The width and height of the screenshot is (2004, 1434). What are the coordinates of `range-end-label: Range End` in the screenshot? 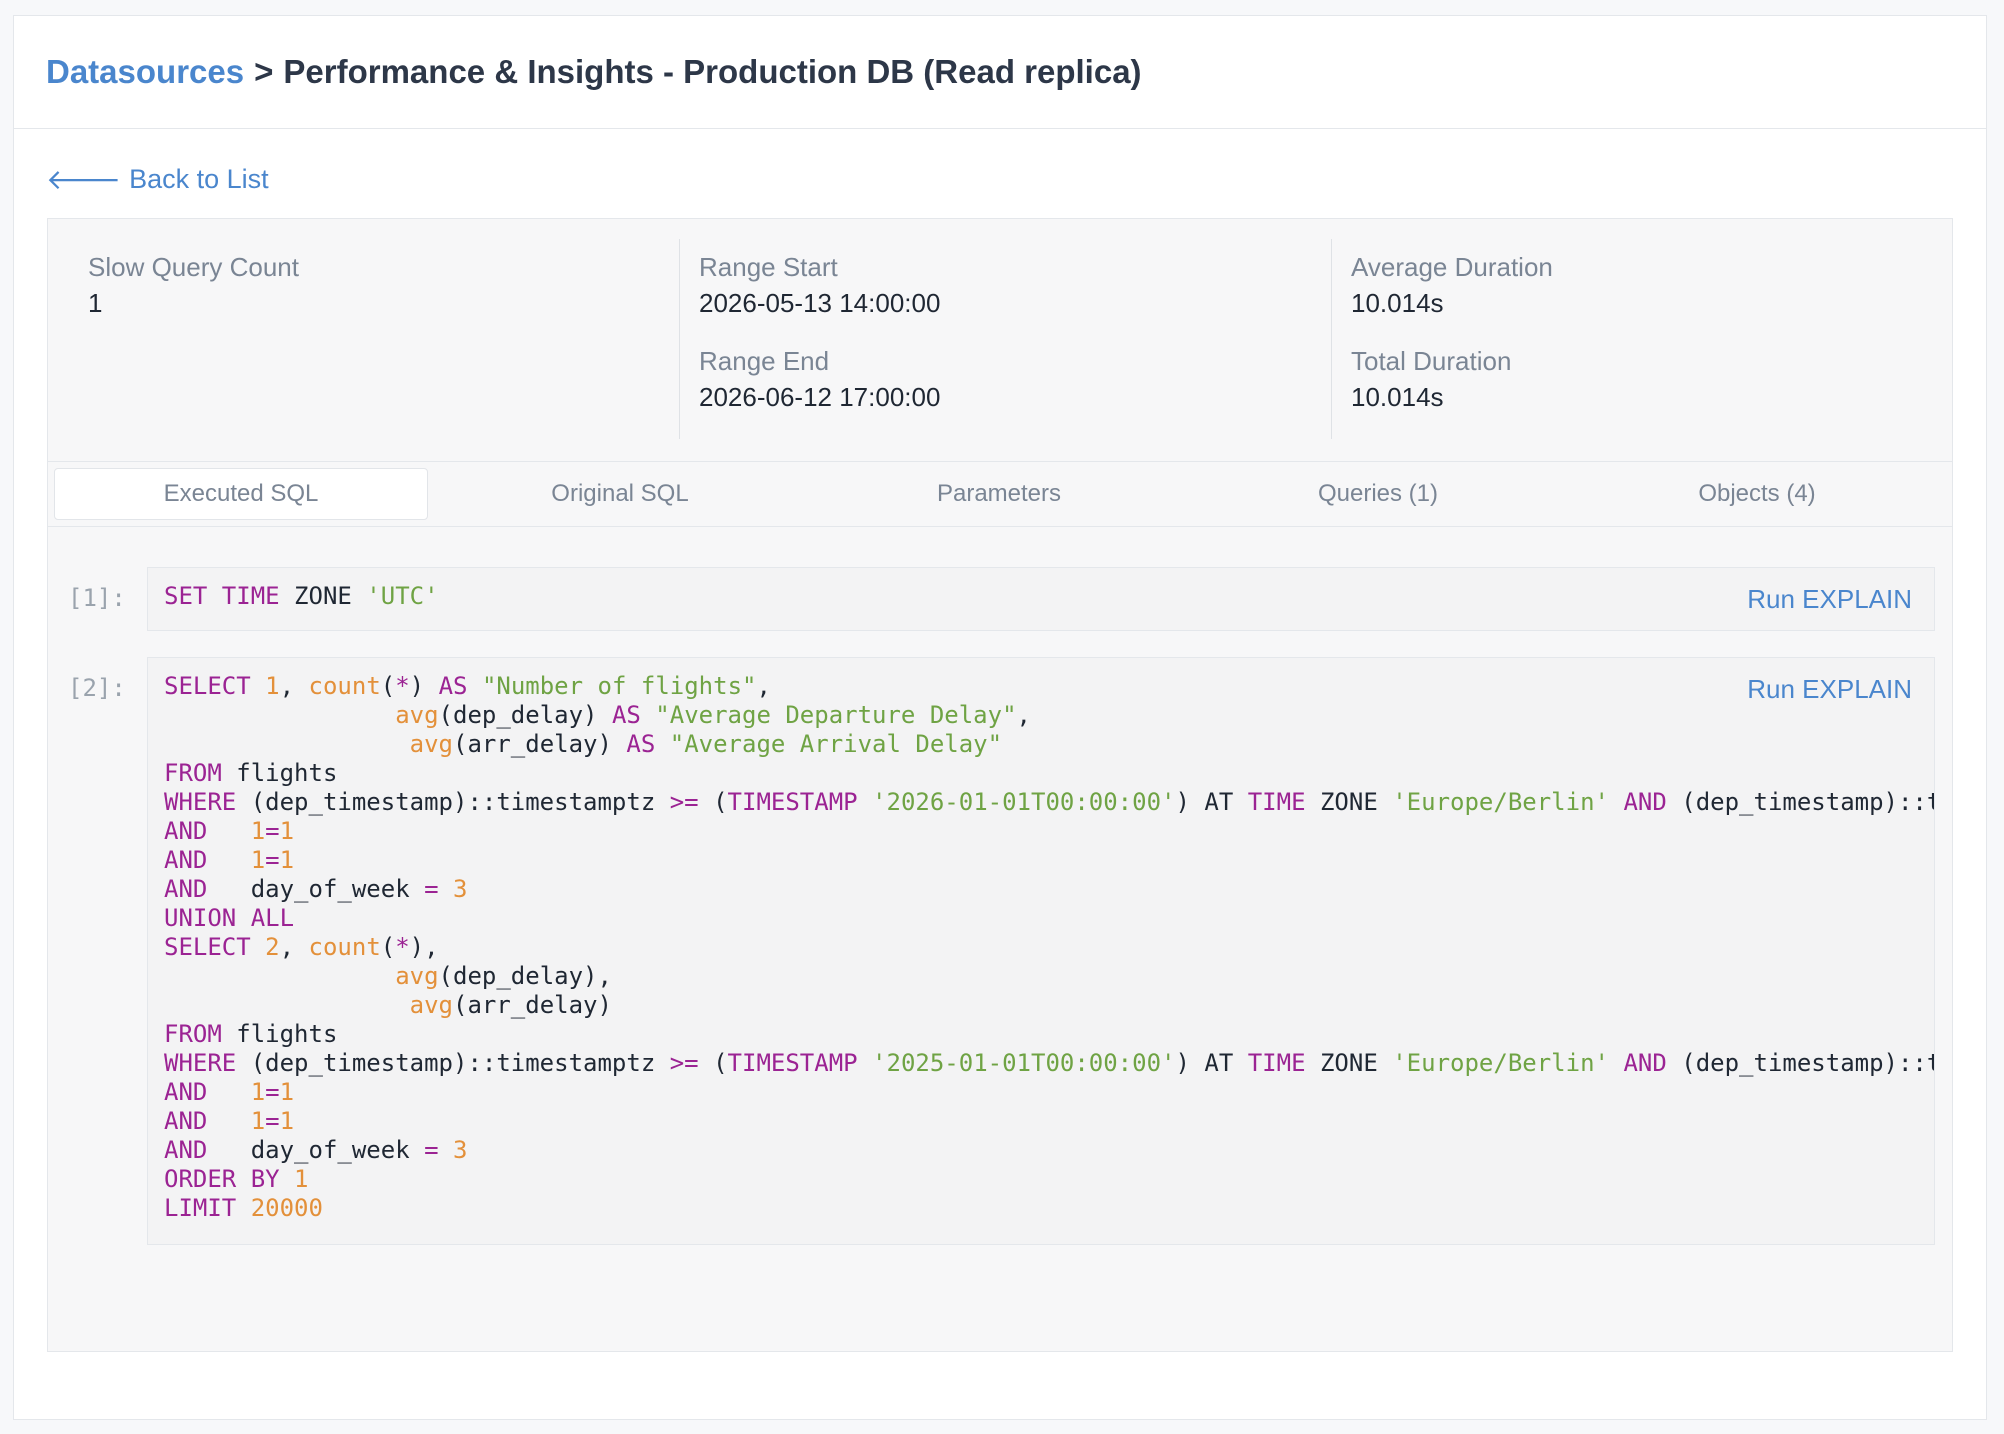 It's located at (764, 361).